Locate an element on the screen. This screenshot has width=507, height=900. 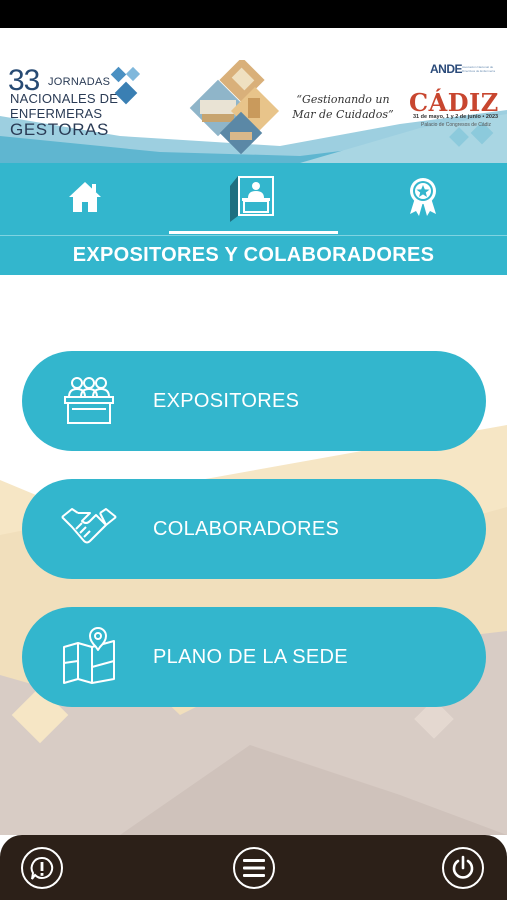
exhibitors-label: EXPOSITORES is located at coordinates (226, 400).